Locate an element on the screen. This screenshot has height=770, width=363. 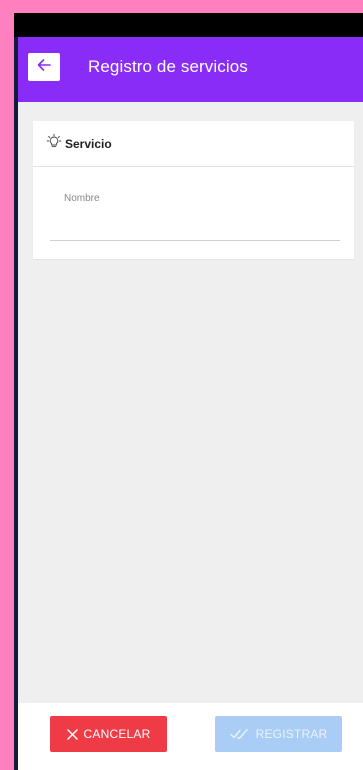
arrow-left-icon is located at coordinates (44, 67).